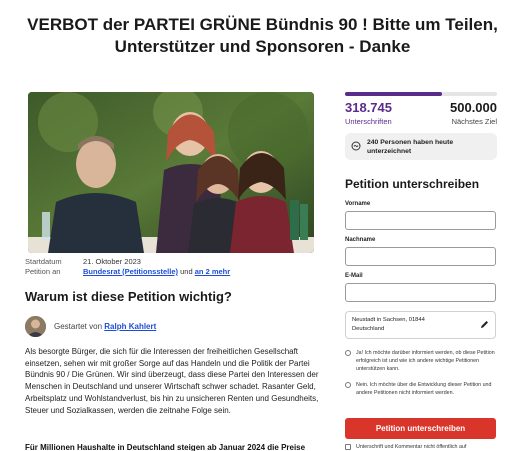 This screenshot has width=525, height=451. I want to click on email-label: E-Mail, so click(354, 276).